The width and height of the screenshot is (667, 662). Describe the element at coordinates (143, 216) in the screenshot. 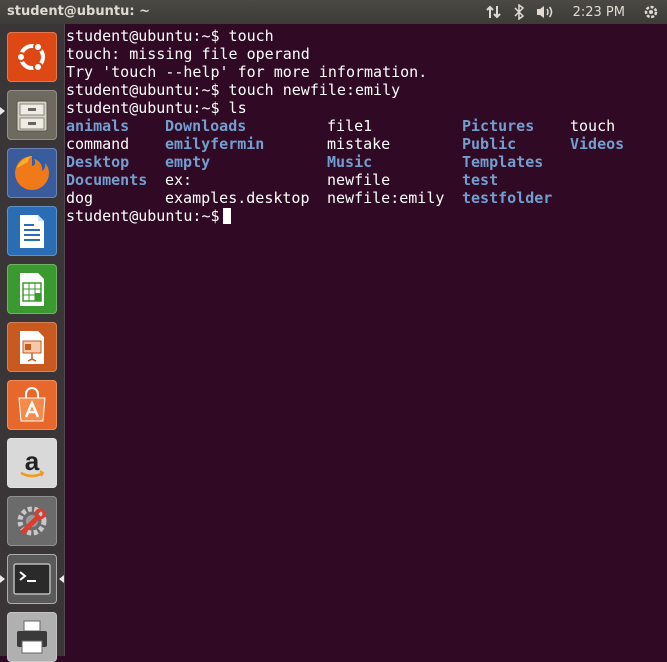

I see `prompt: student@ubuntu:~$` at that location.